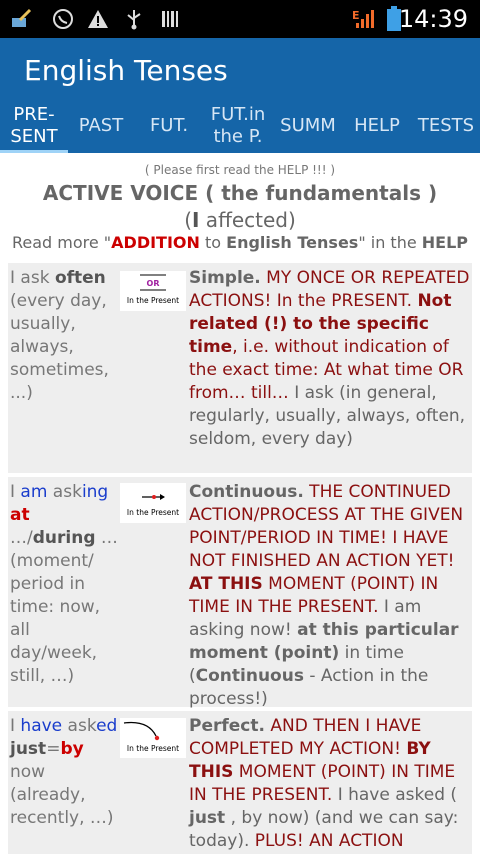 This screenshot has height=854, width=480. What do you see at coordinates (397, 795) in the screenshot?
I see `description-example: I have asked (` at bounding box center [397, 795].